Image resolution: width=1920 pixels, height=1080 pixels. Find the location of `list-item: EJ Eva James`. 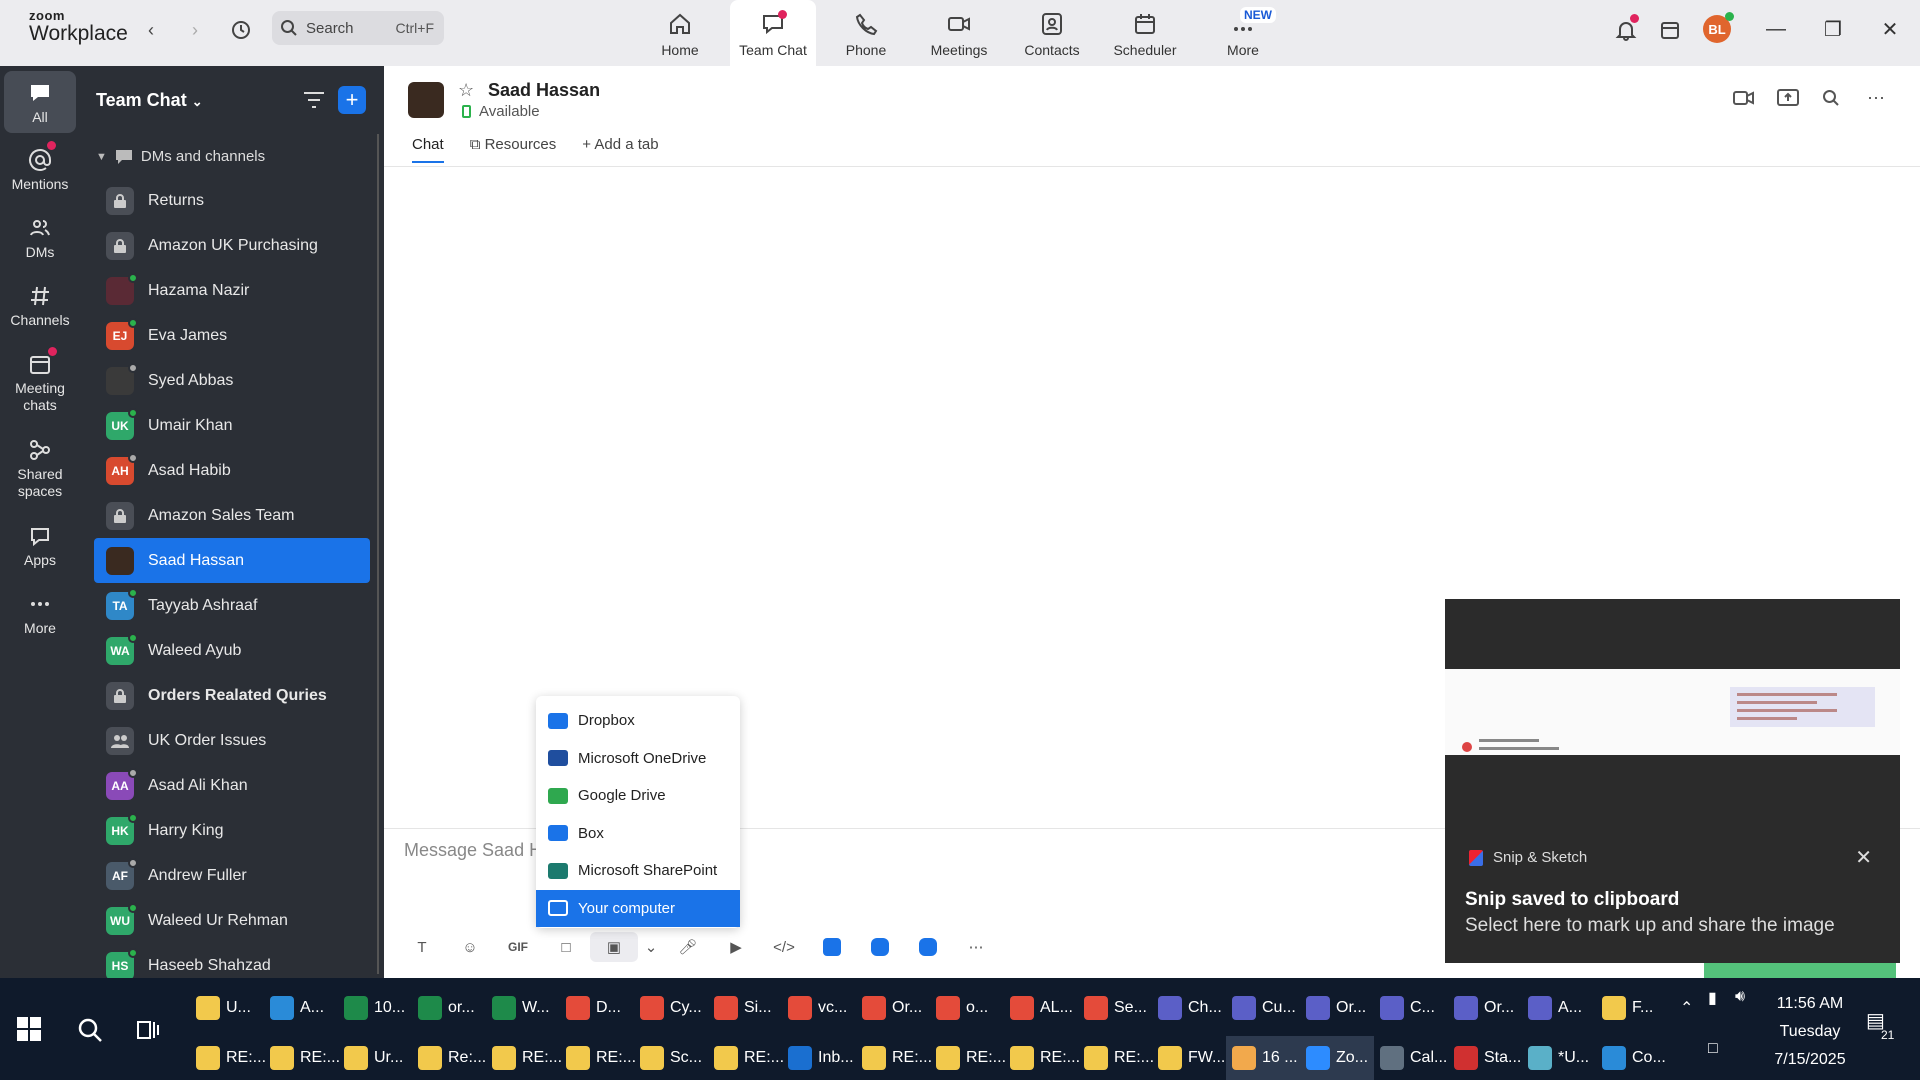

list-item: EJ Eva James is located at coordinates (232, 335).